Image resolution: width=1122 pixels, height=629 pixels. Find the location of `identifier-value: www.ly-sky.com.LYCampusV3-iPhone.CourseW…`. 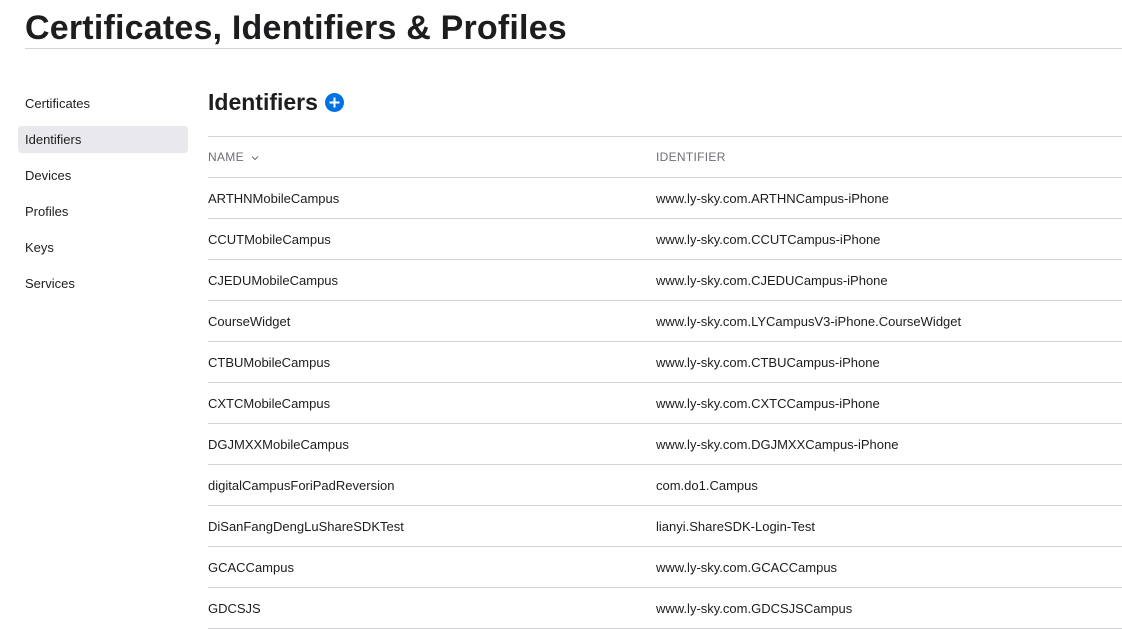

identifier-value: www.ly-sky.com.LYCampusV3-iPhone.CourseW… is located at coordinates (809, 321).